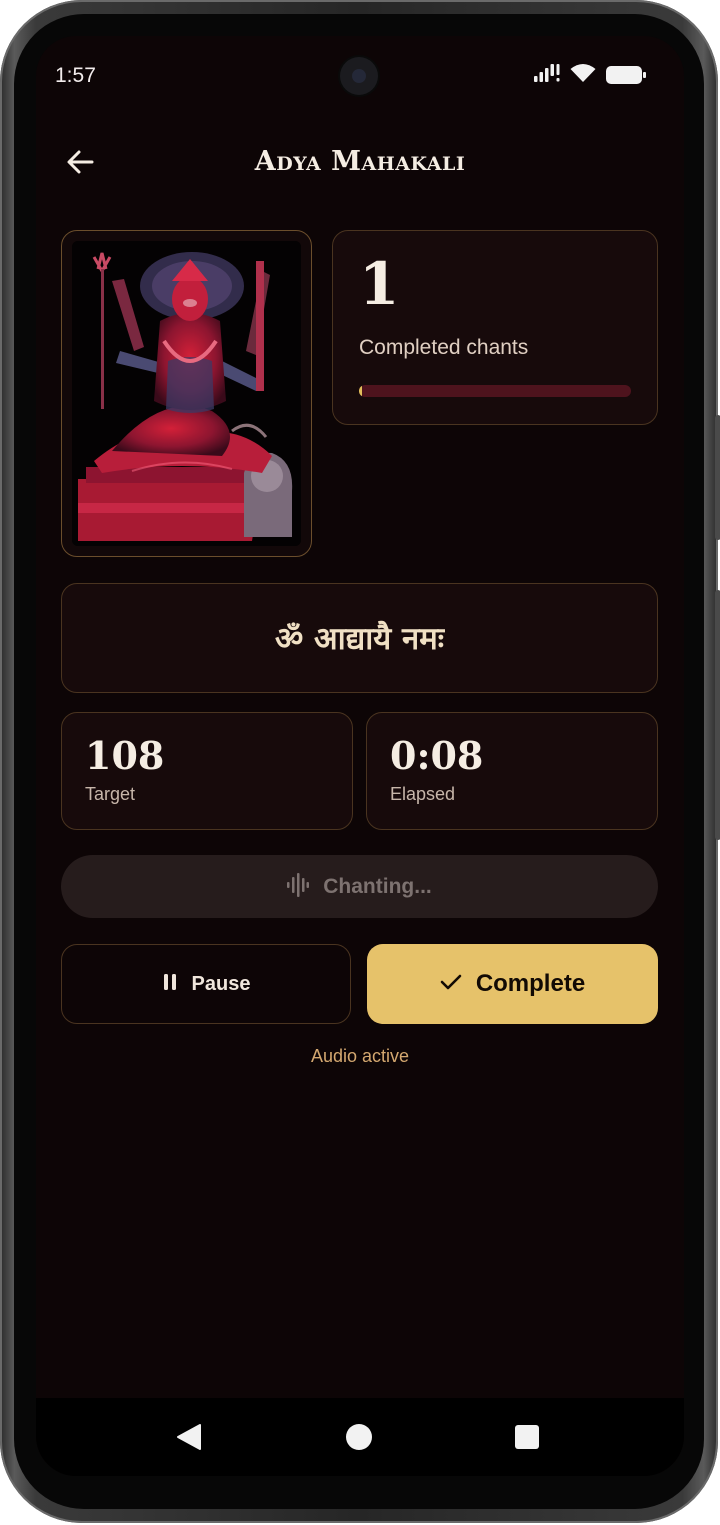 The width and height of the screenshot is (720, 1525). Describe the element at coordinates (75, 75) in the screenshot. I see `status-time: 1:57` at that location.